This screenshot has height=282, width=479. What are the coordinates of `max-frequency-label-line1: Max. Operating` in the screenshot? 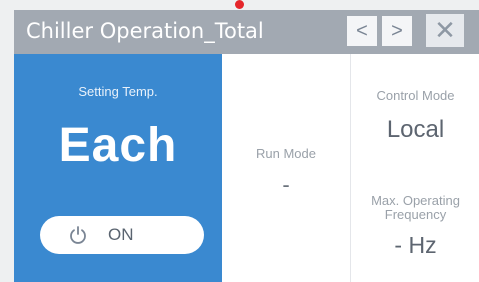 It's located at (415, 200).